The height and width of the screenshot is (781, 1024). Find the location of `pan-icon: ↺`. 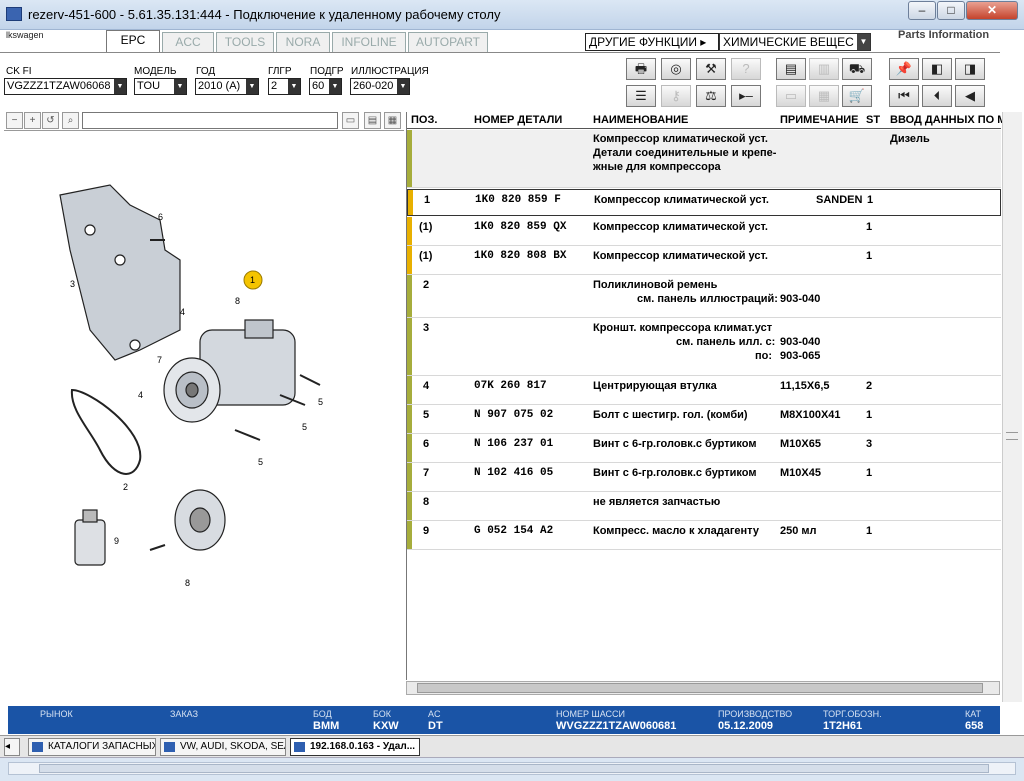

pan-icon: ↺ is located at coordinates (50, 120).